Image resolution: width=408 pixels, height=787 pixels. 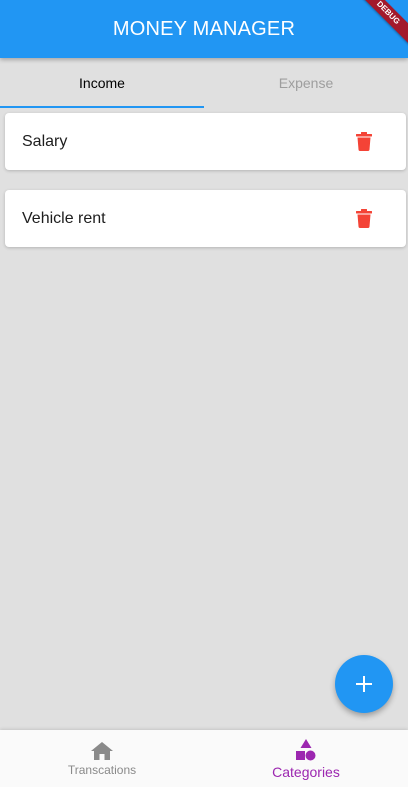 I want to click on list-item: Vehicle rent, so click(x=205, y=218).